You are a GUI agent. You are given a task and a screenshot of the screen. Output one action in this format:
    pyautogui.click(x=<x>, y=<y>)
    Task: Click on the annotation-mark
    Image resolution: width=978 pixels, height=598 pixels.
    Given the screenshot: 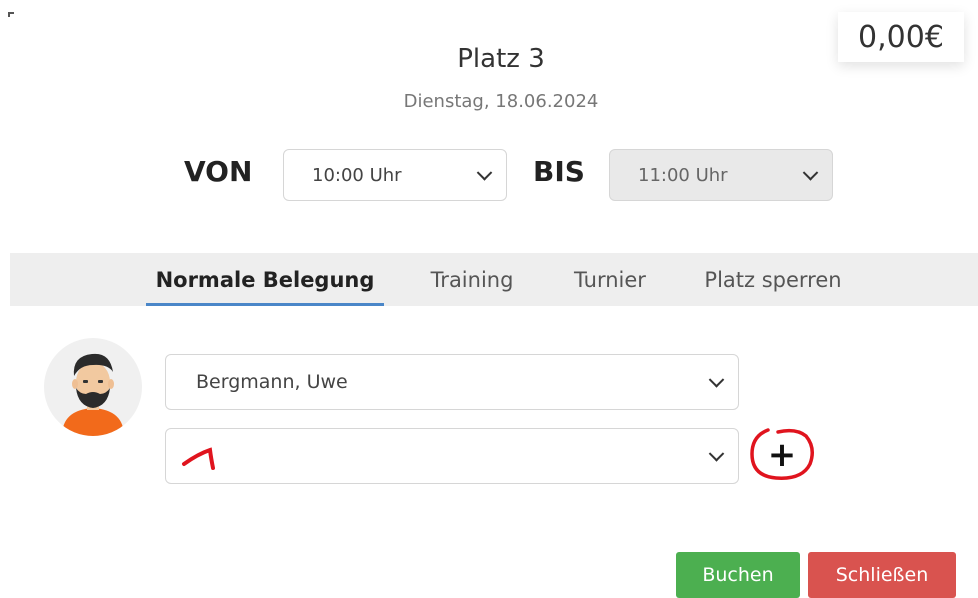 What is the action you would take?
    pyautogui.click(x=198, y=458)
    